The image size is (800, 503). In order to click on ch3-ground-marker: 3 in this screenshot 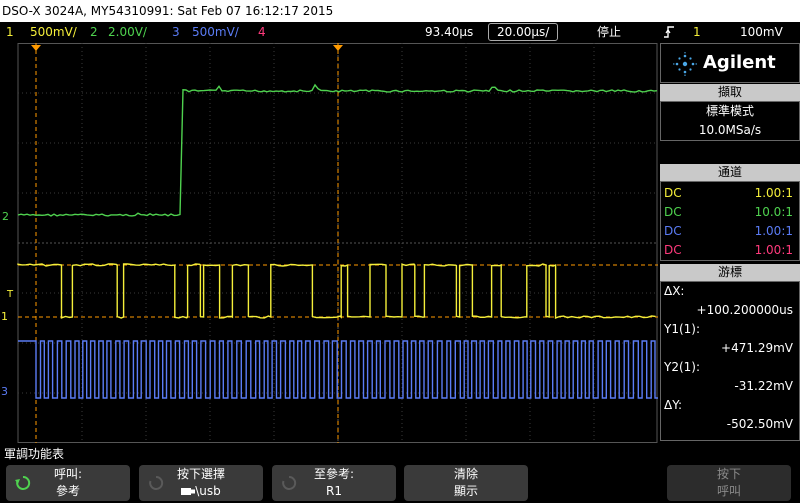, I will do `click(4, 391)`.